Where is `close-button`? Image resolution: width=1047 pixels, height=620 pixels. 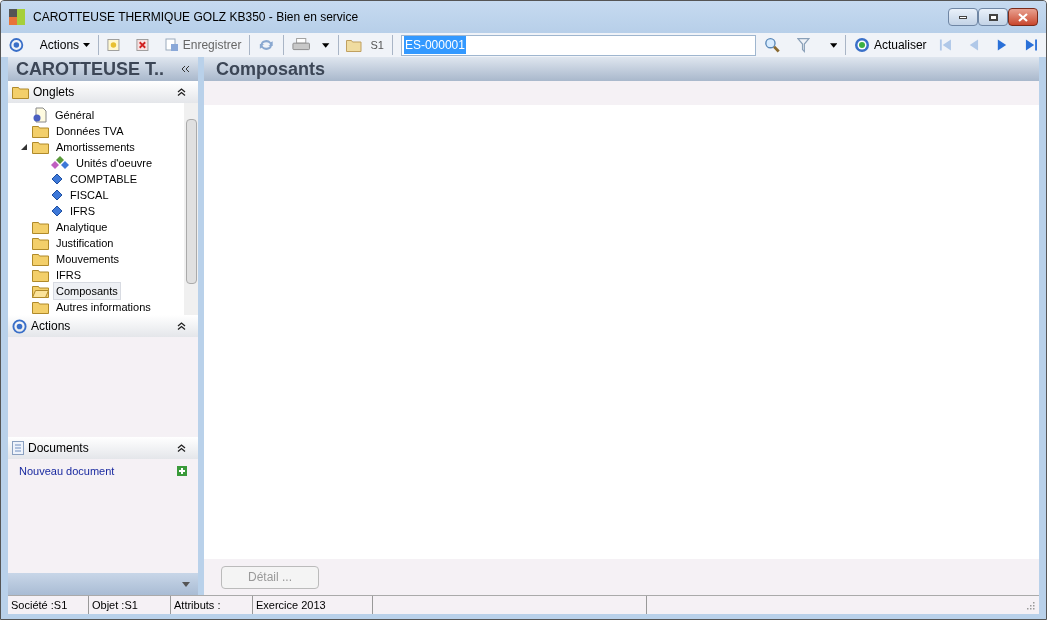
close-button is located at coordinates (1023, 17).